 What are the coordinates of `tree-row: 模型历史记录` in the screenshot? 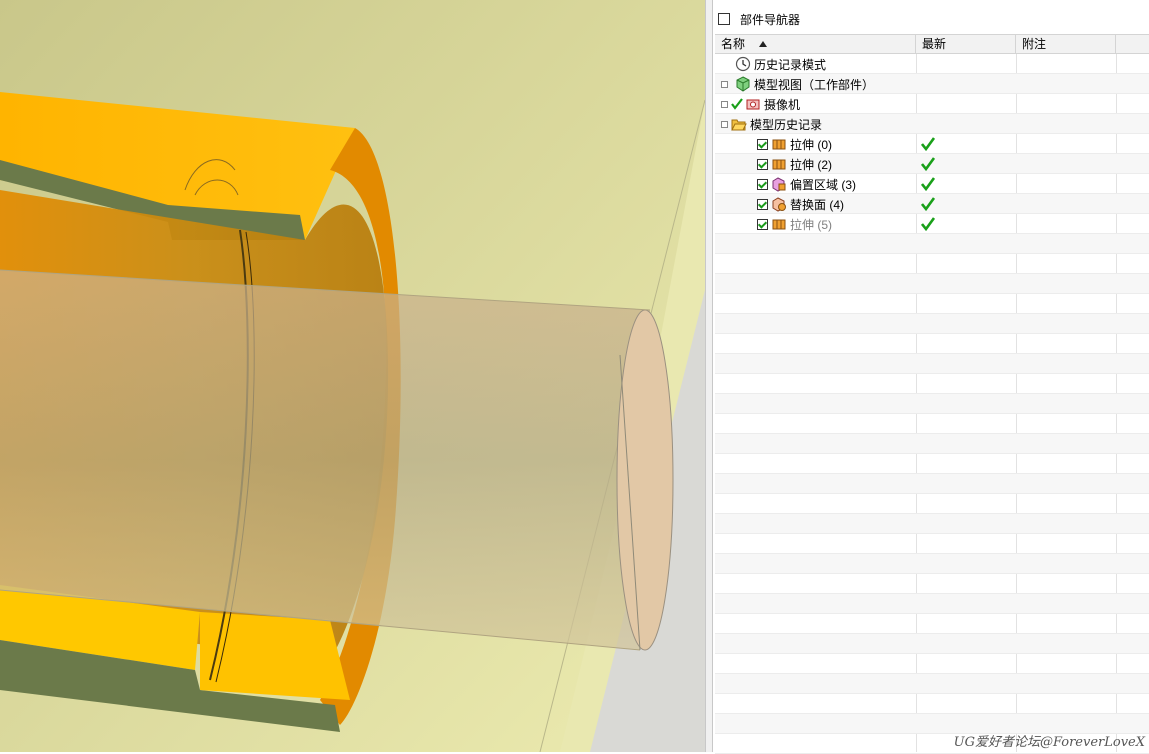 It's located at (932, 124).